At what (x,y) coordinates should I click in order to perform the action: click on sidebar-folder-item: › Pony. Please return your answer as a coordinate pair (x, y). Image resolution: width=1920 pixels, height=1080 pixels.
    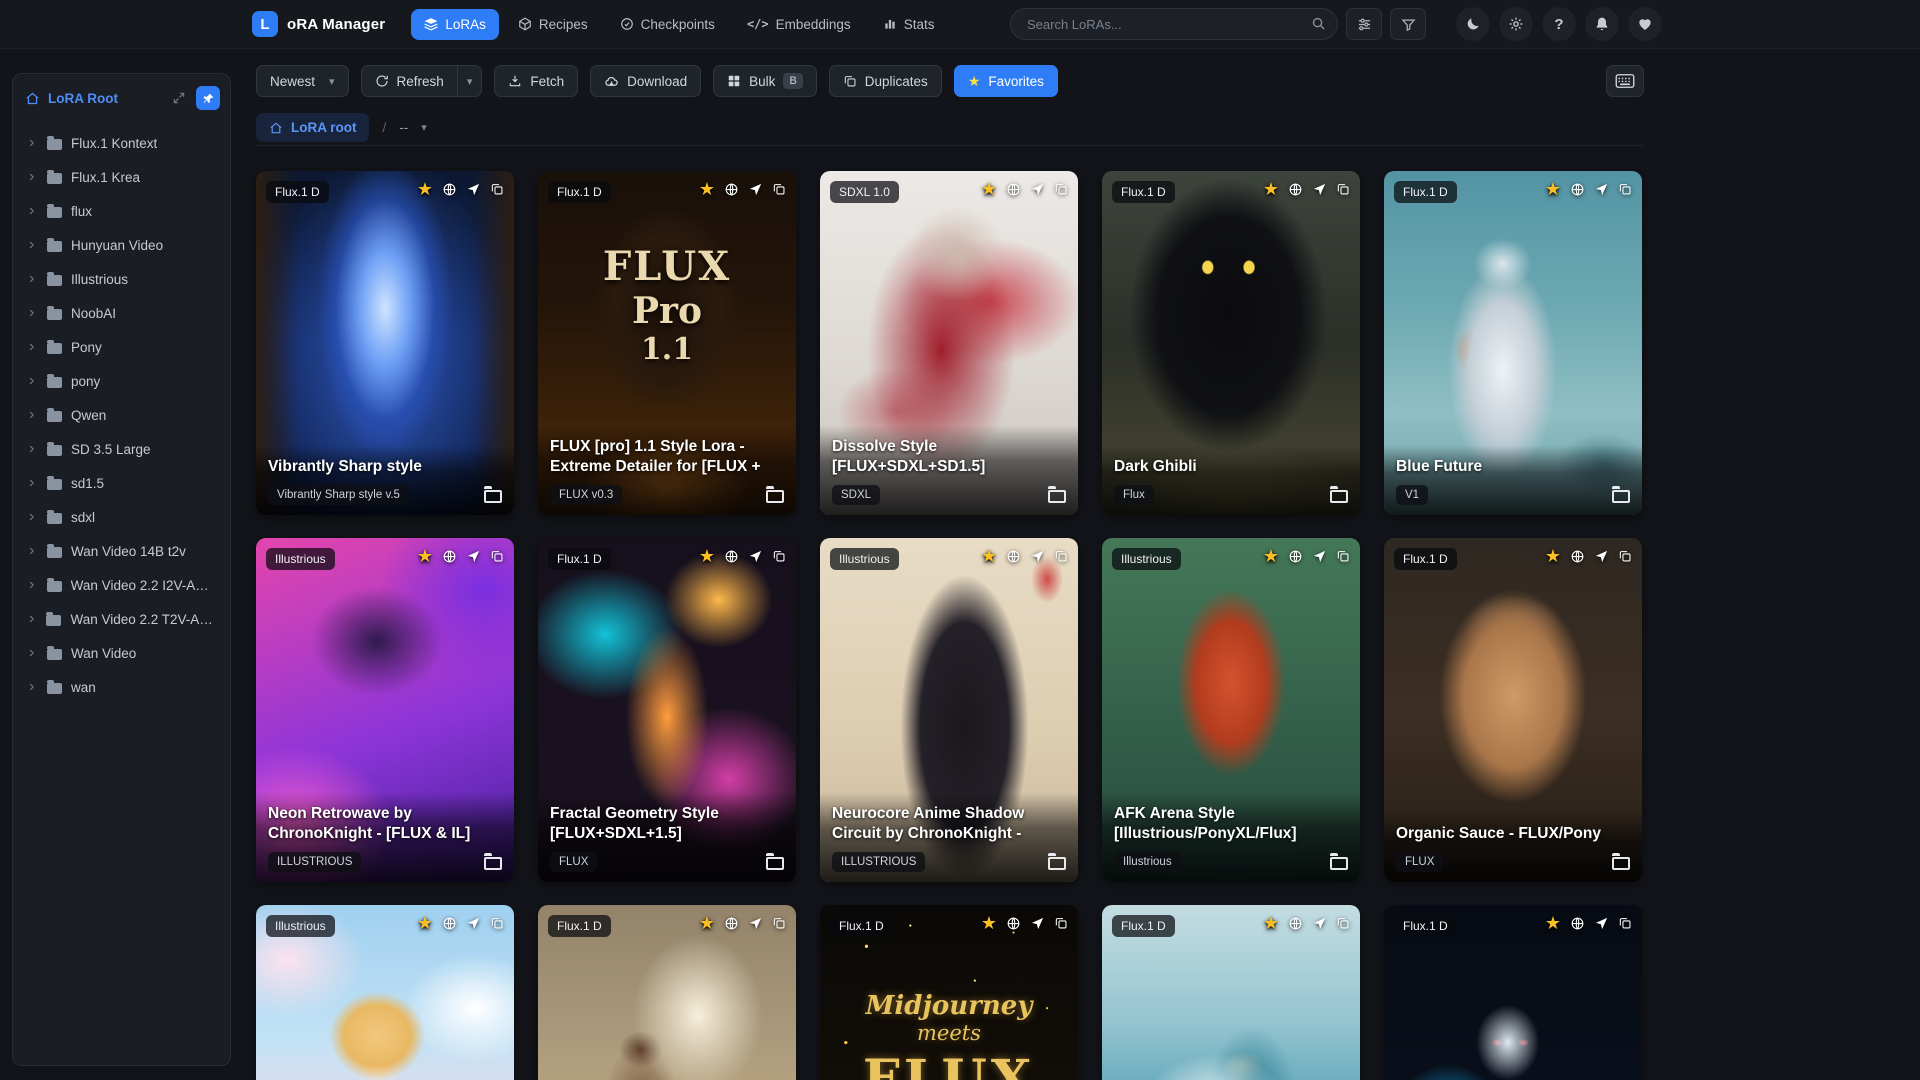
    Looking at the image, I should click on (121, 347).